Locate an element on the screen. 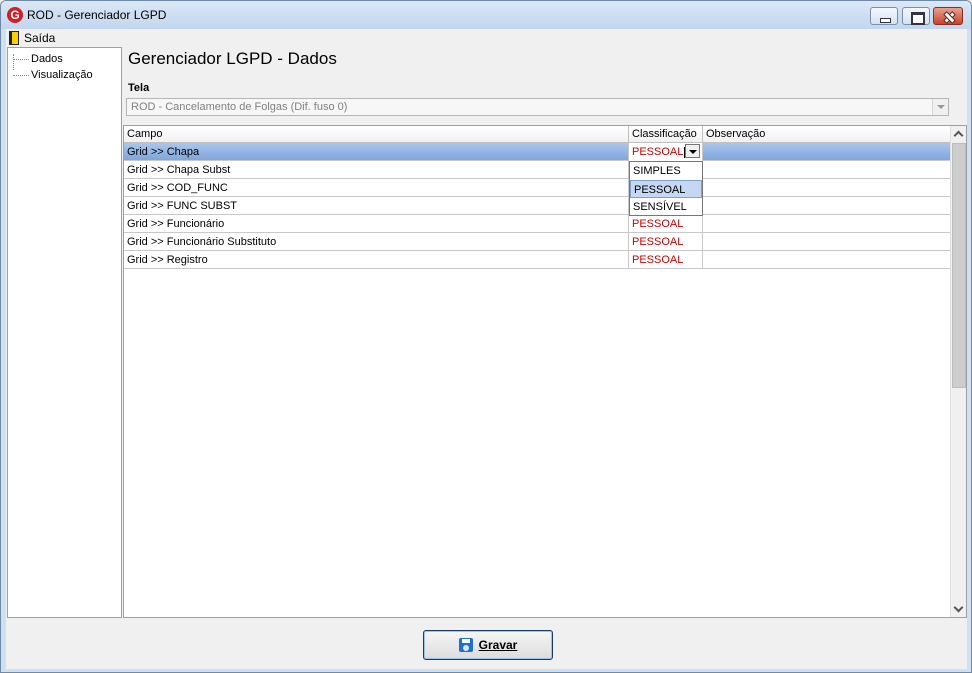  sidebar-item-dados: Dados is located at coordinates (38, 59).